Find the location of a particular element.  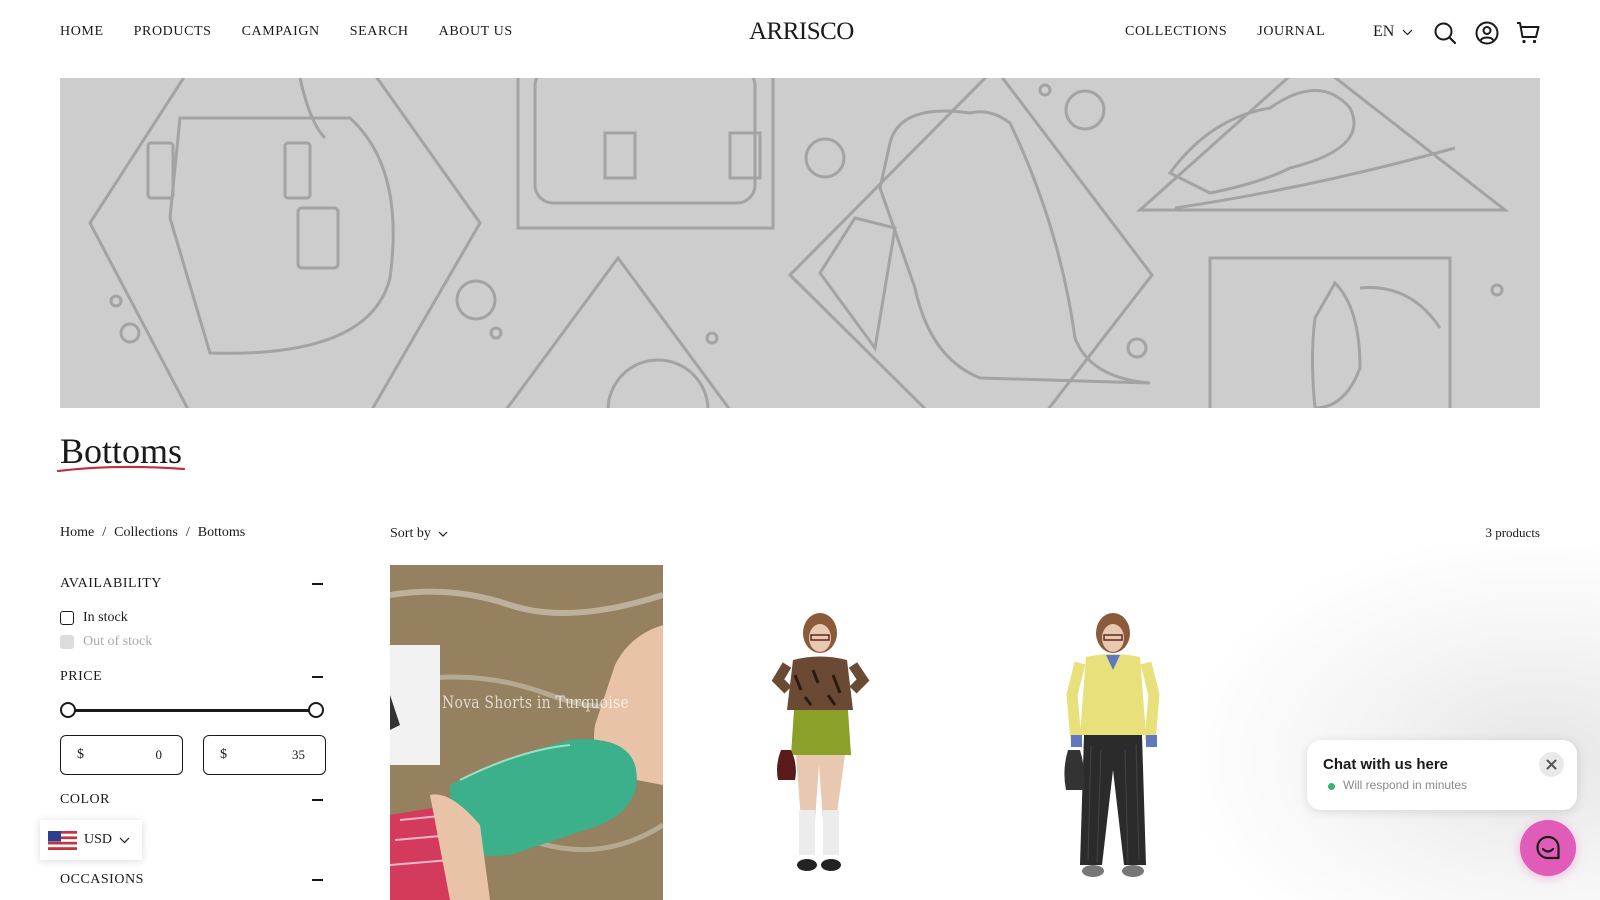

filter-availability-toggle: AVAILABILITY is located at coordinates (192, 584).